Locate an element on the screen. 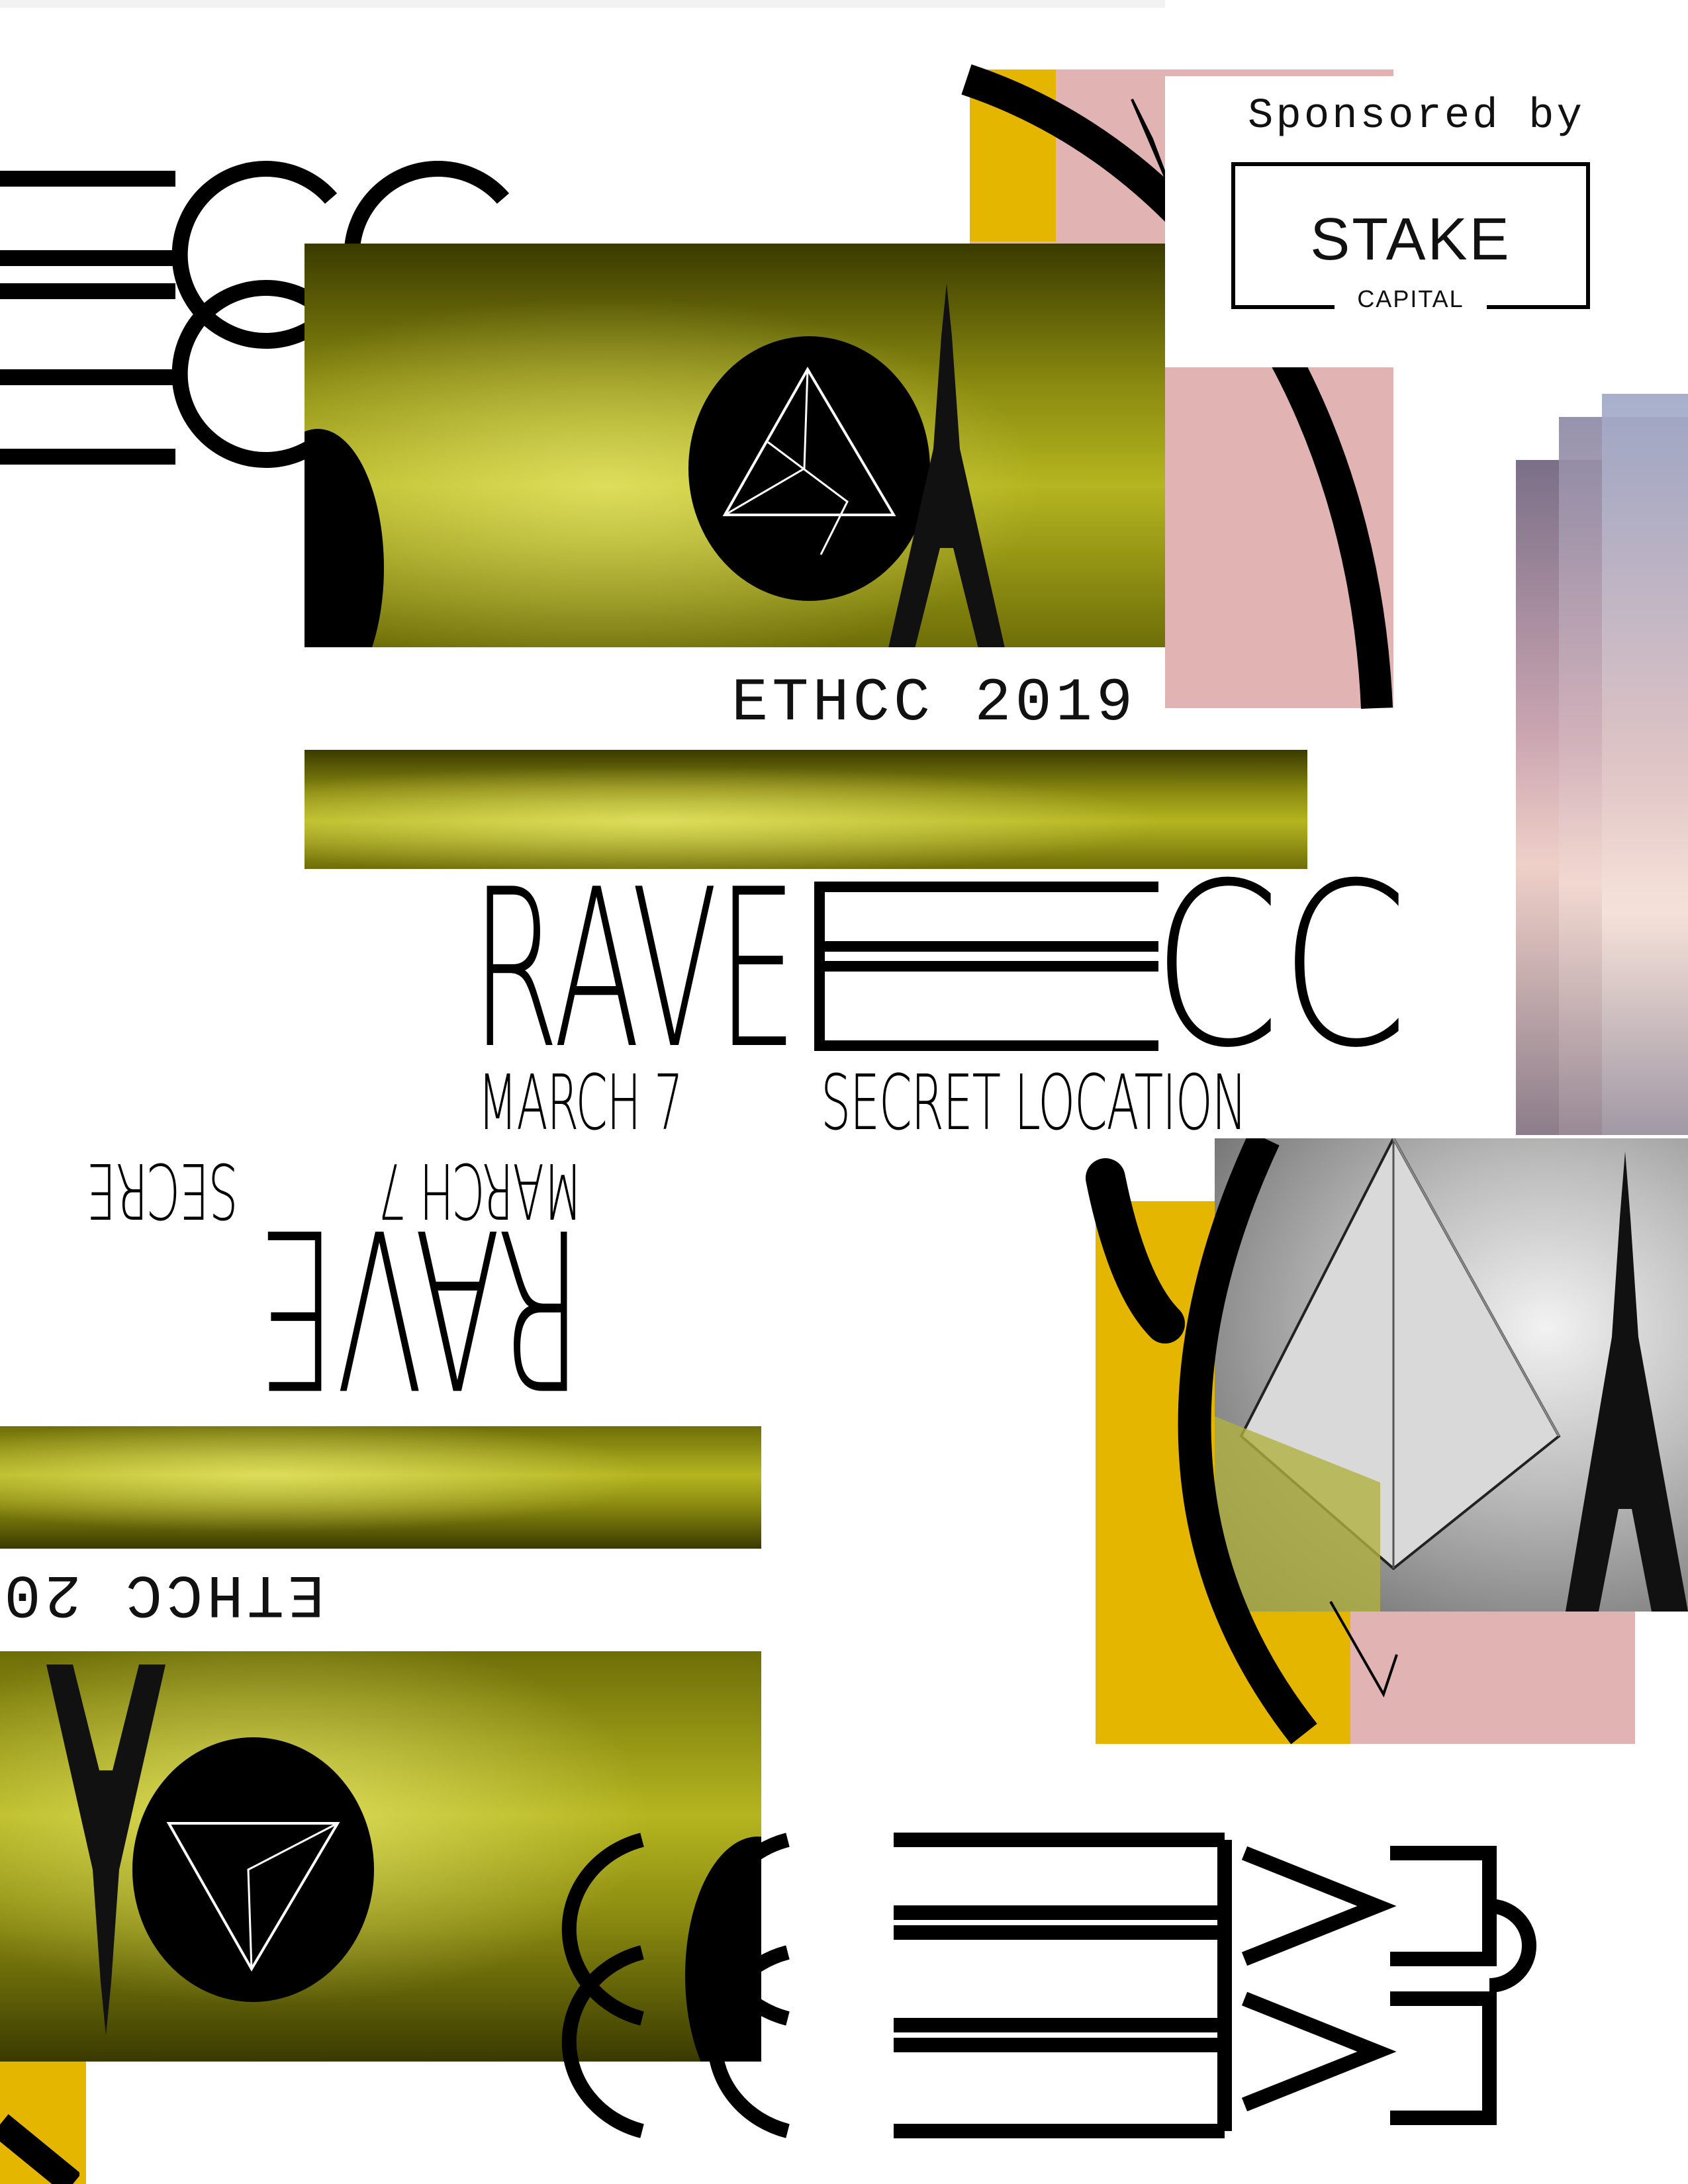  event-location: SECRET LOCATION is located at coordinates (1034, 1103).